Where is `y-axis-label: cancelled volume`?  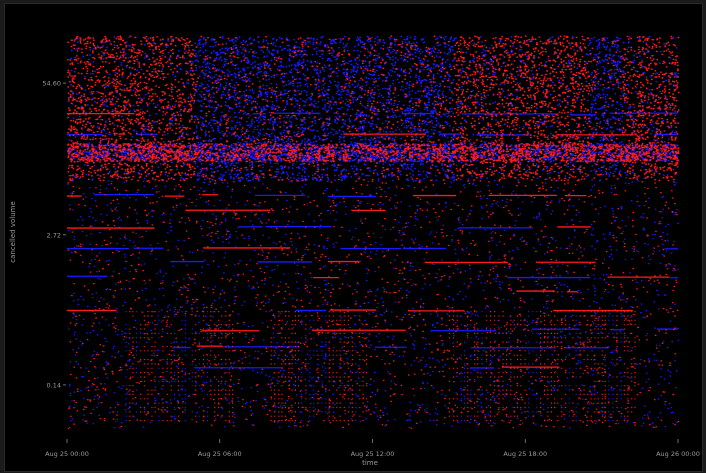
y-axis-label: cancelled volume is located at coordinates (13, 232).